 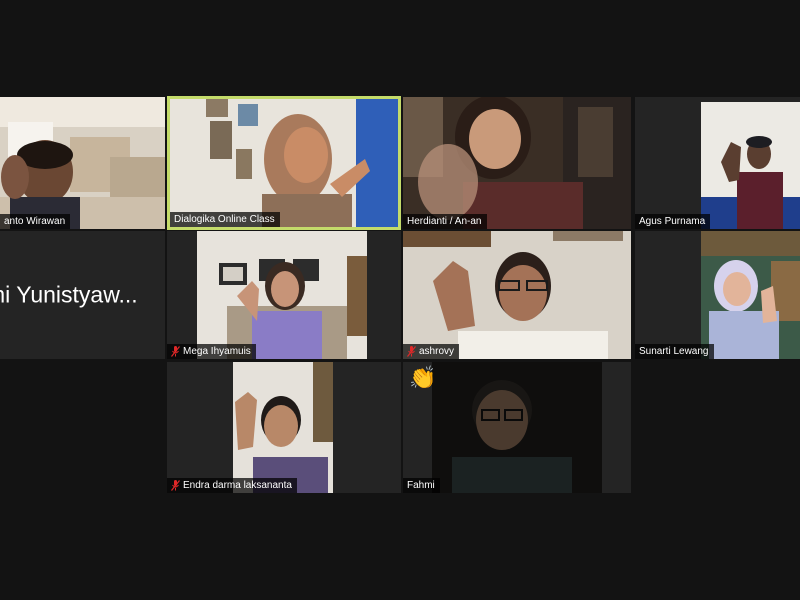 I want to click on participant-tile-mega-ihyamuis: Mega Ihyamuis, so click(x=284, y=295).